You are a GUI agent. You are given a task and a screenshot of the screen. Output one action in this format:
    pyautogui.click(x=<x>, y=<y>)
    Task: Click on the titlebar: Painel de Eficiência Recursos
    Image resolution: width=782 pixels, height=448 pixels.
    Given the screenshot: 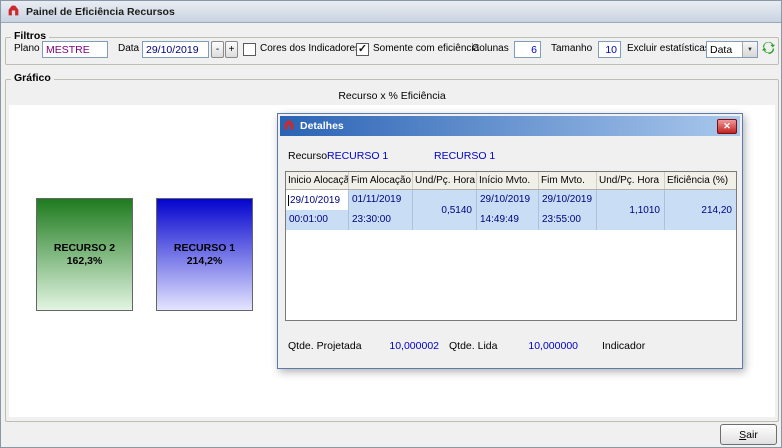 What is the action you would take?
    pyautogui.click(x=391, y=12)
    